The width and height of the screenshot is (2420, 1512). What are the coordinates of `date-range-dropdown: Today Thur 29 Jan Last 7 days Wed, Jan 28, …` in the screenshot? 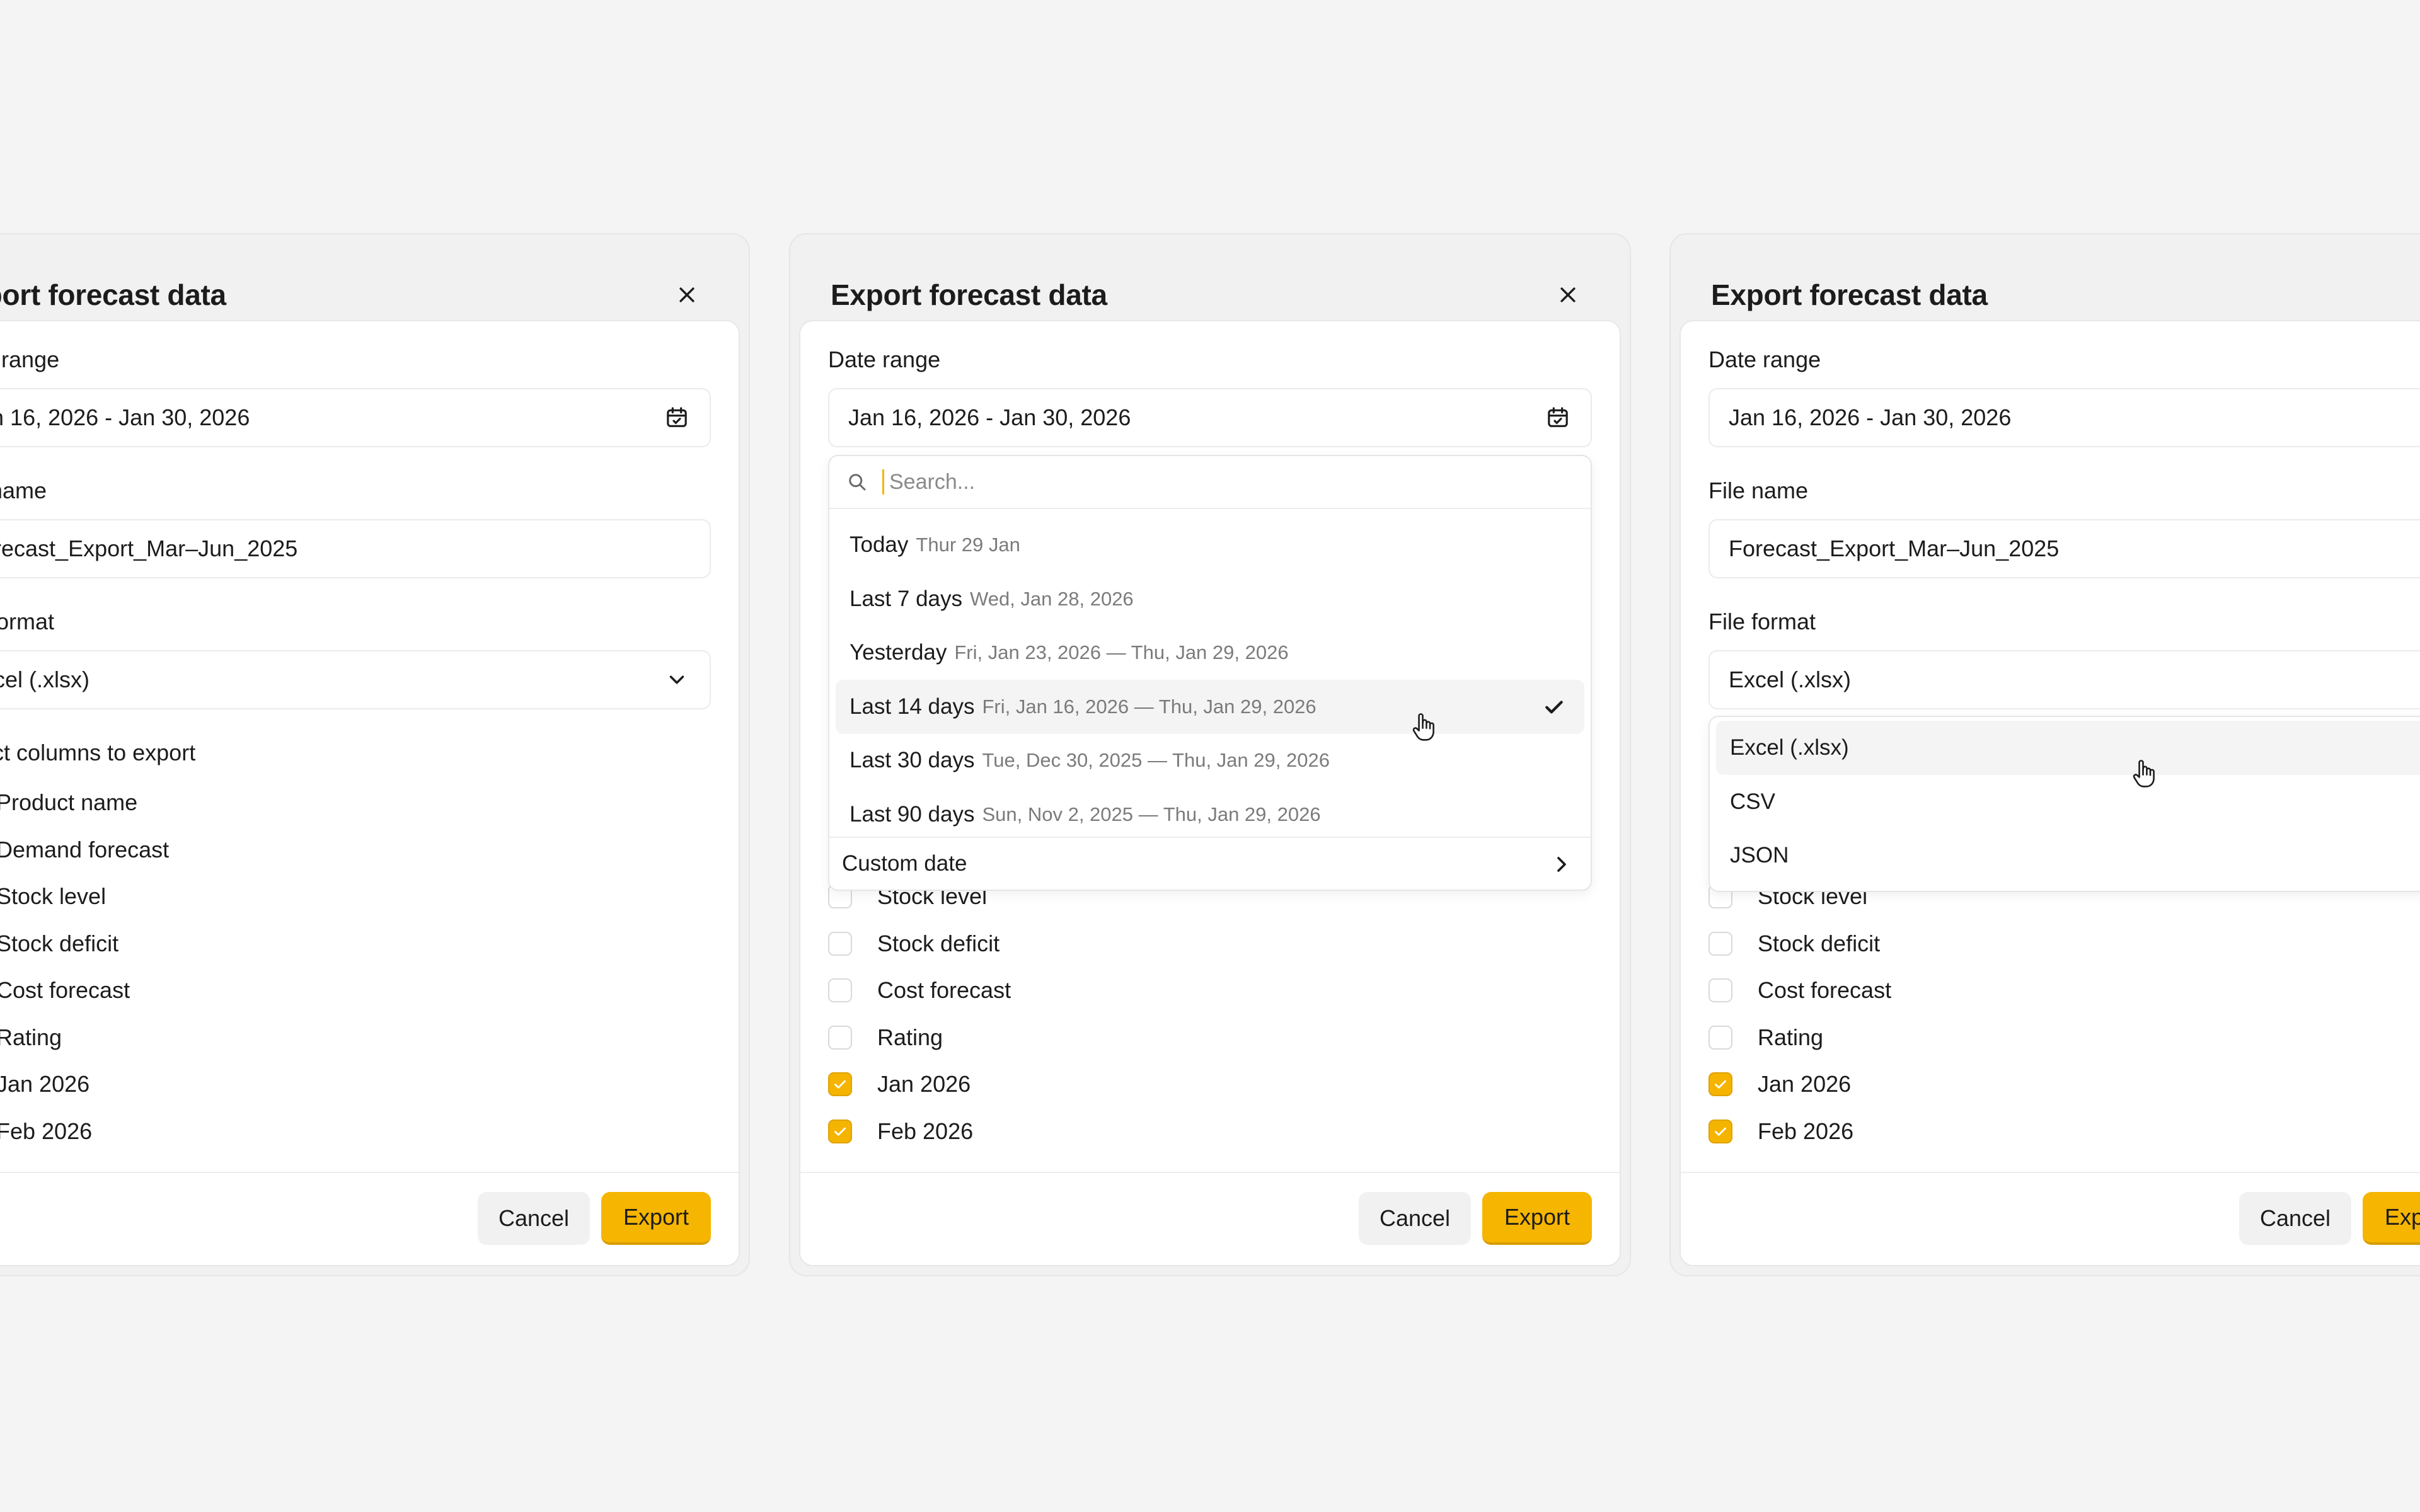 It's located at (1210, 673).